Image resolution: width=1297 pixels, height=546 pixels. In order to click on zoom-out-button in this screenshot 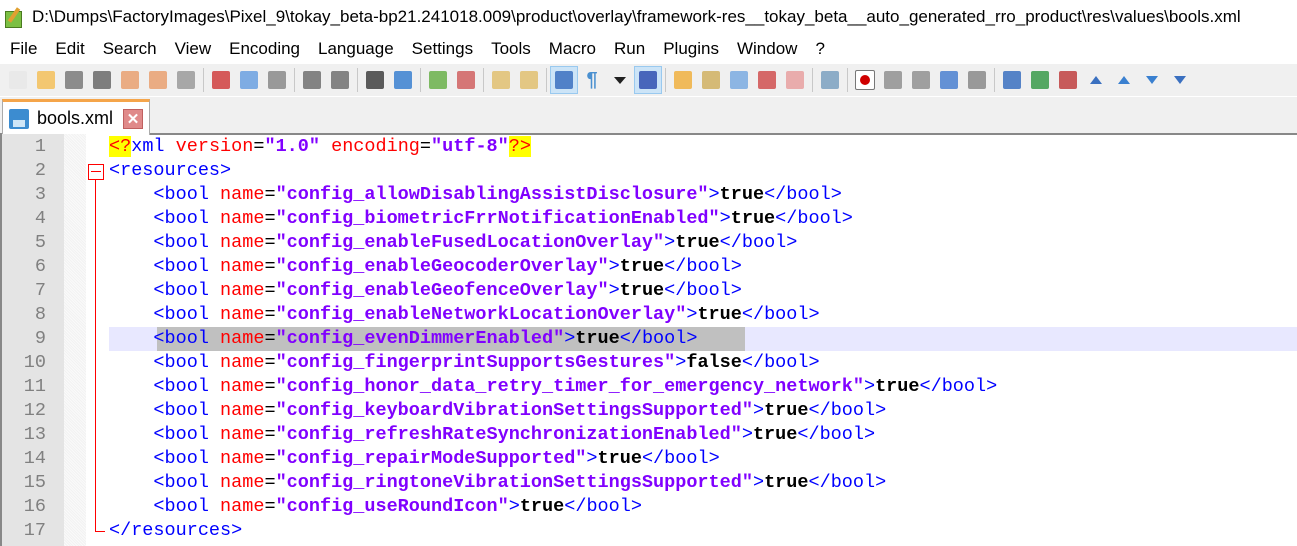, I will do `click(466, 80)`.